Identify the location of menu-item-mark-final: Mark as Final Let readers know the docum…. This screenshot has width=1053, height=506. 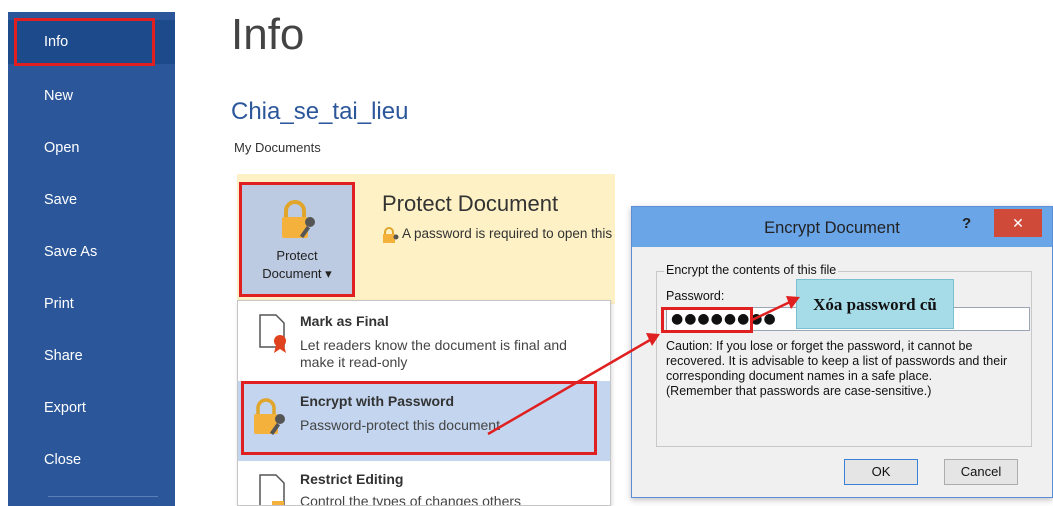
(424, 340).